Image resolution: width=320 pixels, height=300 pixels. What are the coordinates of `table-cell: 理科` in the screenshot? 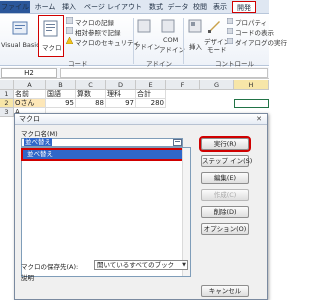 It's located at (121, 94).